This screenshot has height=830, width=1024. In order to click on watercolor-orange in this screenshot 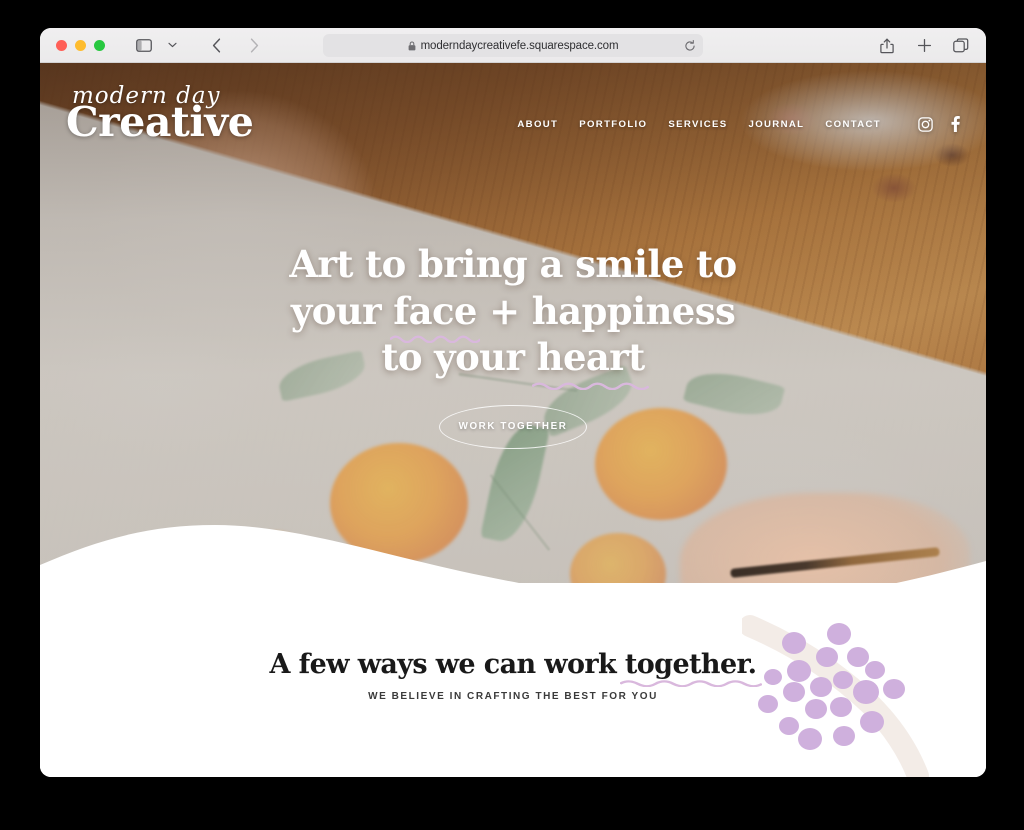, I will do `click(399, 503)`.